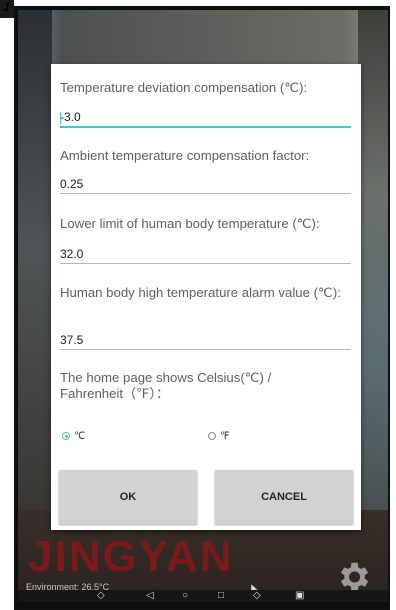 The width and height of the screenshot is (396, 610). Describe the element at coordinates (131, 556) in the screenshot. I see `brand-text: JINGYAN` at that location.